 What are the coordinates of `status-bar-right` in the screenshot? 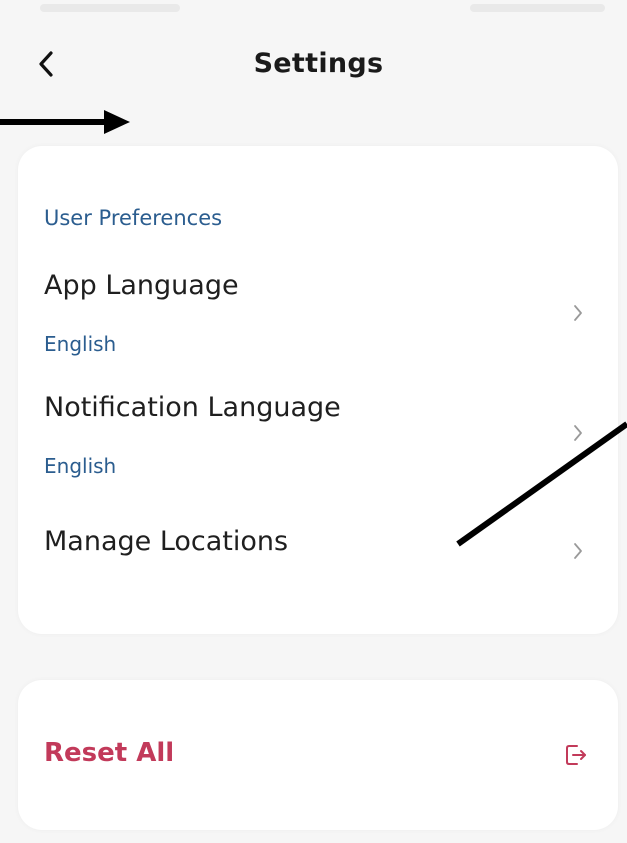 It's located at (537, 8).